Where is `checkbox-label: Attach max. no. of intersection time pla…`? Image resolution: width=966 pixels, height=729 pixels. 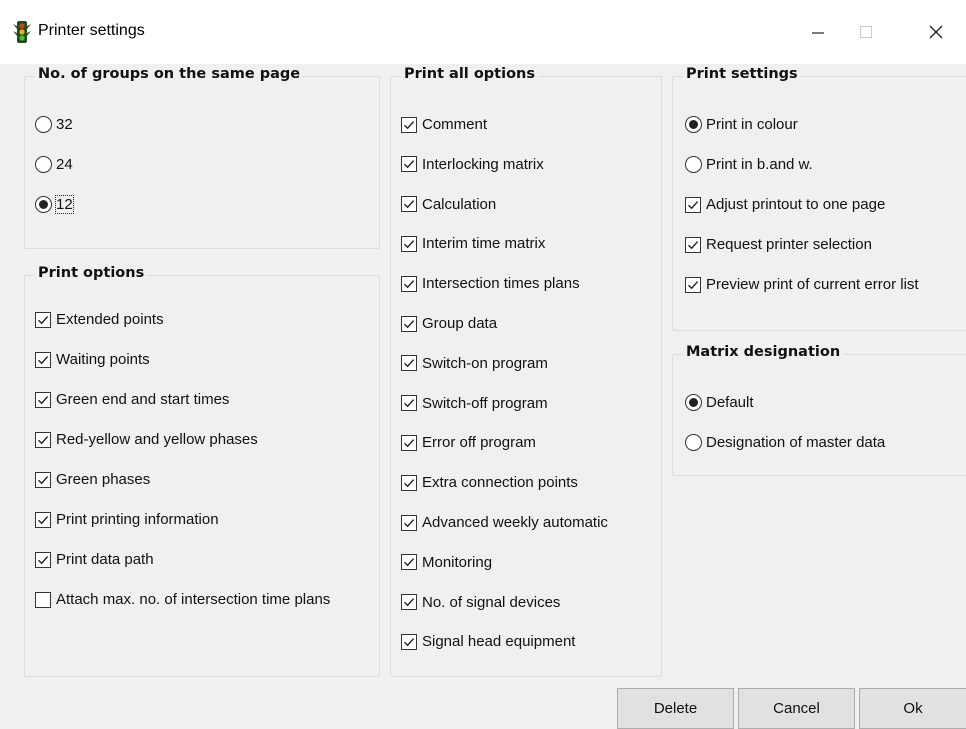 checkbox-label: Attach max. no. of intersection time pla… is located at coordinates (193, 599).